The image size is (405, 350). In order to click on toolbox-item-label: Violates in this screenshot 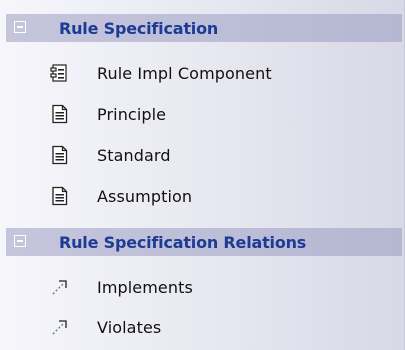, I will do `click(129, 327)`.